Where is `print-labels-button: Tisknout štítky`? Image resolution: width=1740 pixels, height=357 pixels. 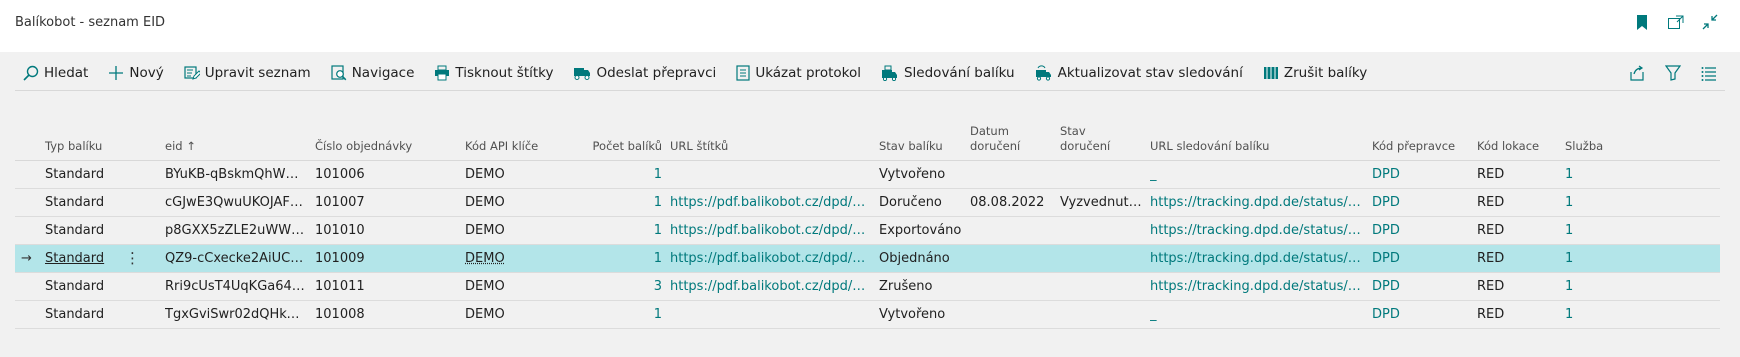 print-labels-button: Tisknout štítky is located at coordinates (493, 73).